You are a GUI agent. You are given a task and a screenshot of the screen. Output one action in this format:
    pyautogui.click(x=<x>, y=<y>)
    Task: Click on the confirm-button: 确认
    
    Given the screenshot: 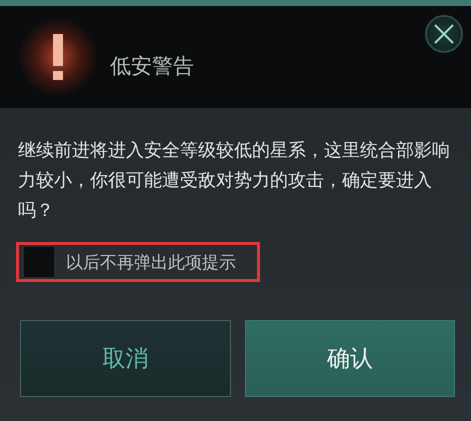 What is the action you would take?
    pyautogui.click(x=349, y=358)
    